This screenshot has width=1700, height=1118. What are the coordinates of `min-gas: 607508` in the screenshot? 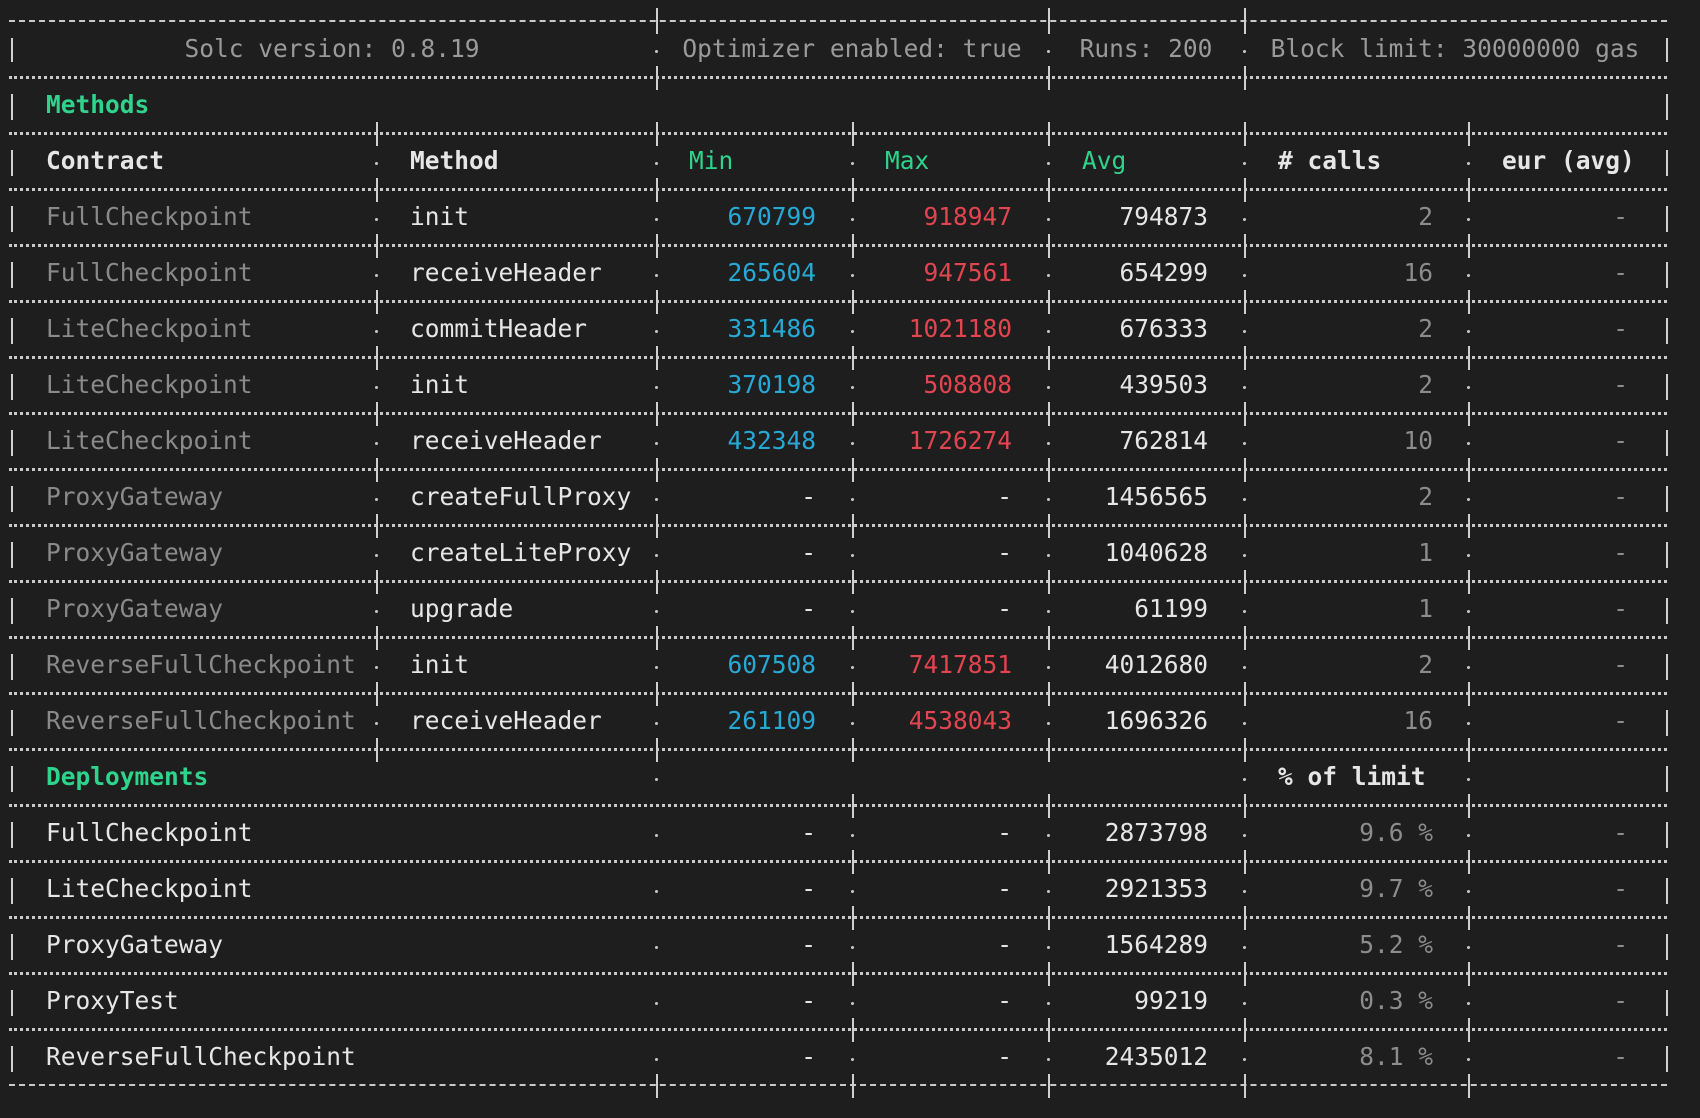 It's located at (771, 664).